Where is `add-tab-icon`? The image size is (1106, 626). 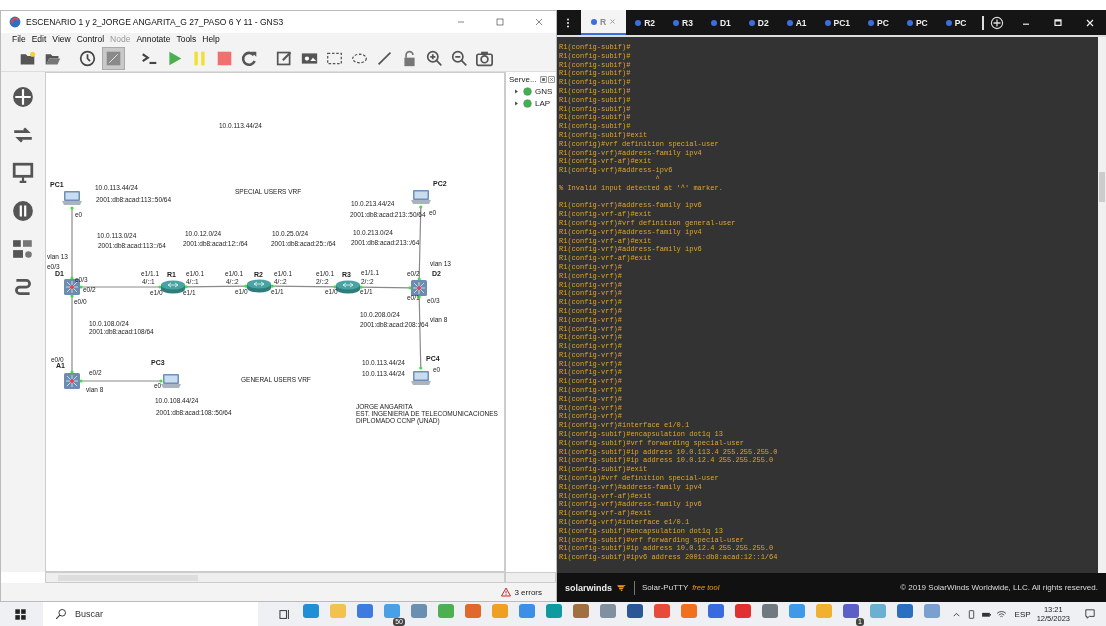 add-tab-icon is located at coordinates (996, 22).